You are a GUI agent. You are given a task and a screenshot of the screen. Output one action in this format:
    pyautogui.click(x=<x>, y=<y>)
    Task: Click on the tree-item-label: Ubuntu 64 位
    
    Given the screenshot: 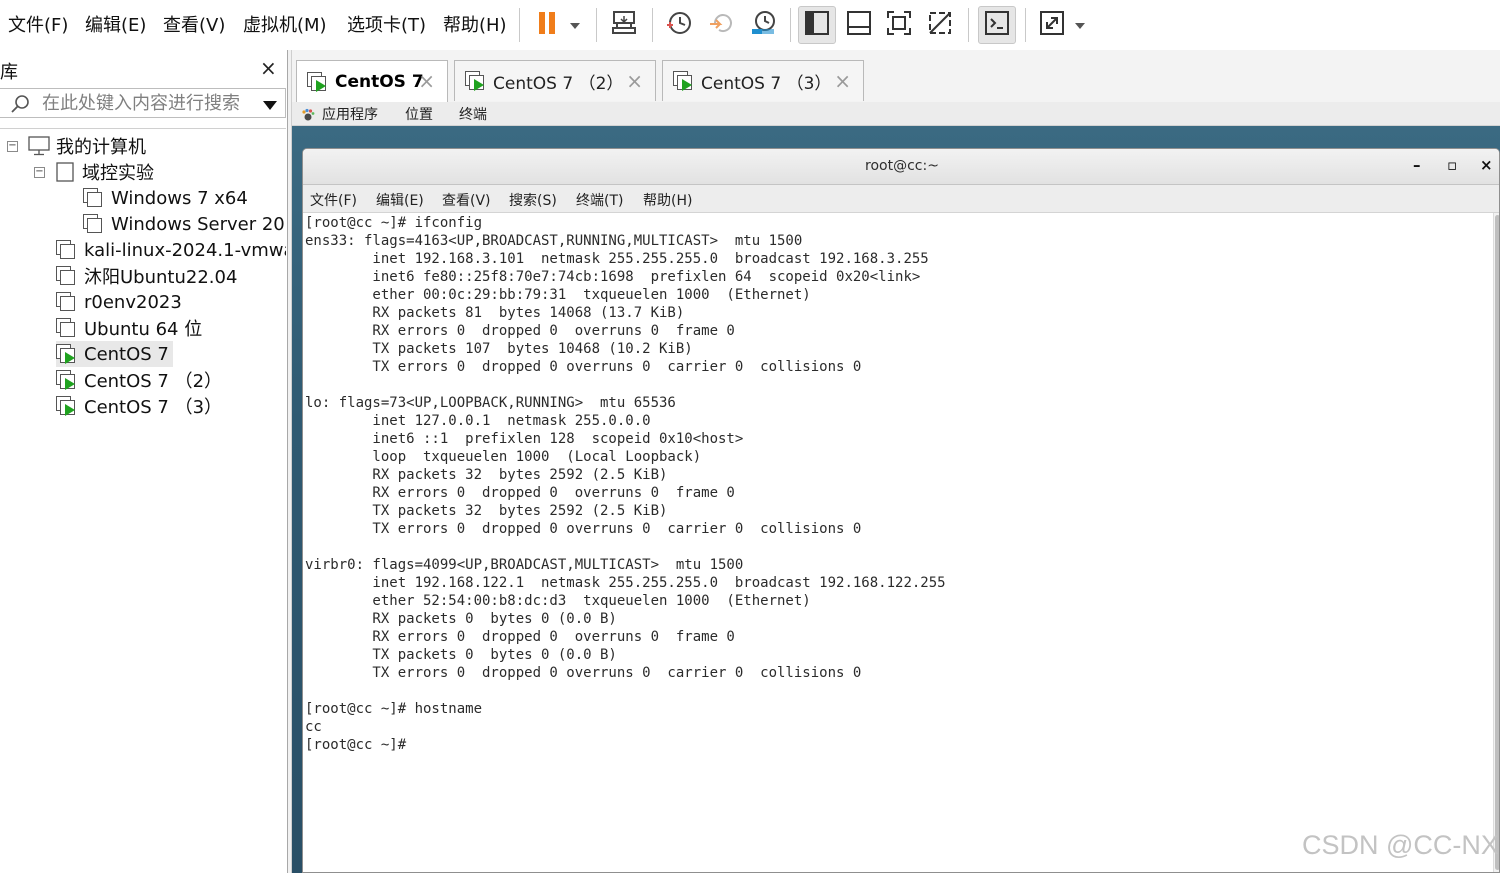 What is the action you would take?
    pyautogui.click(x=143, y=329)
    